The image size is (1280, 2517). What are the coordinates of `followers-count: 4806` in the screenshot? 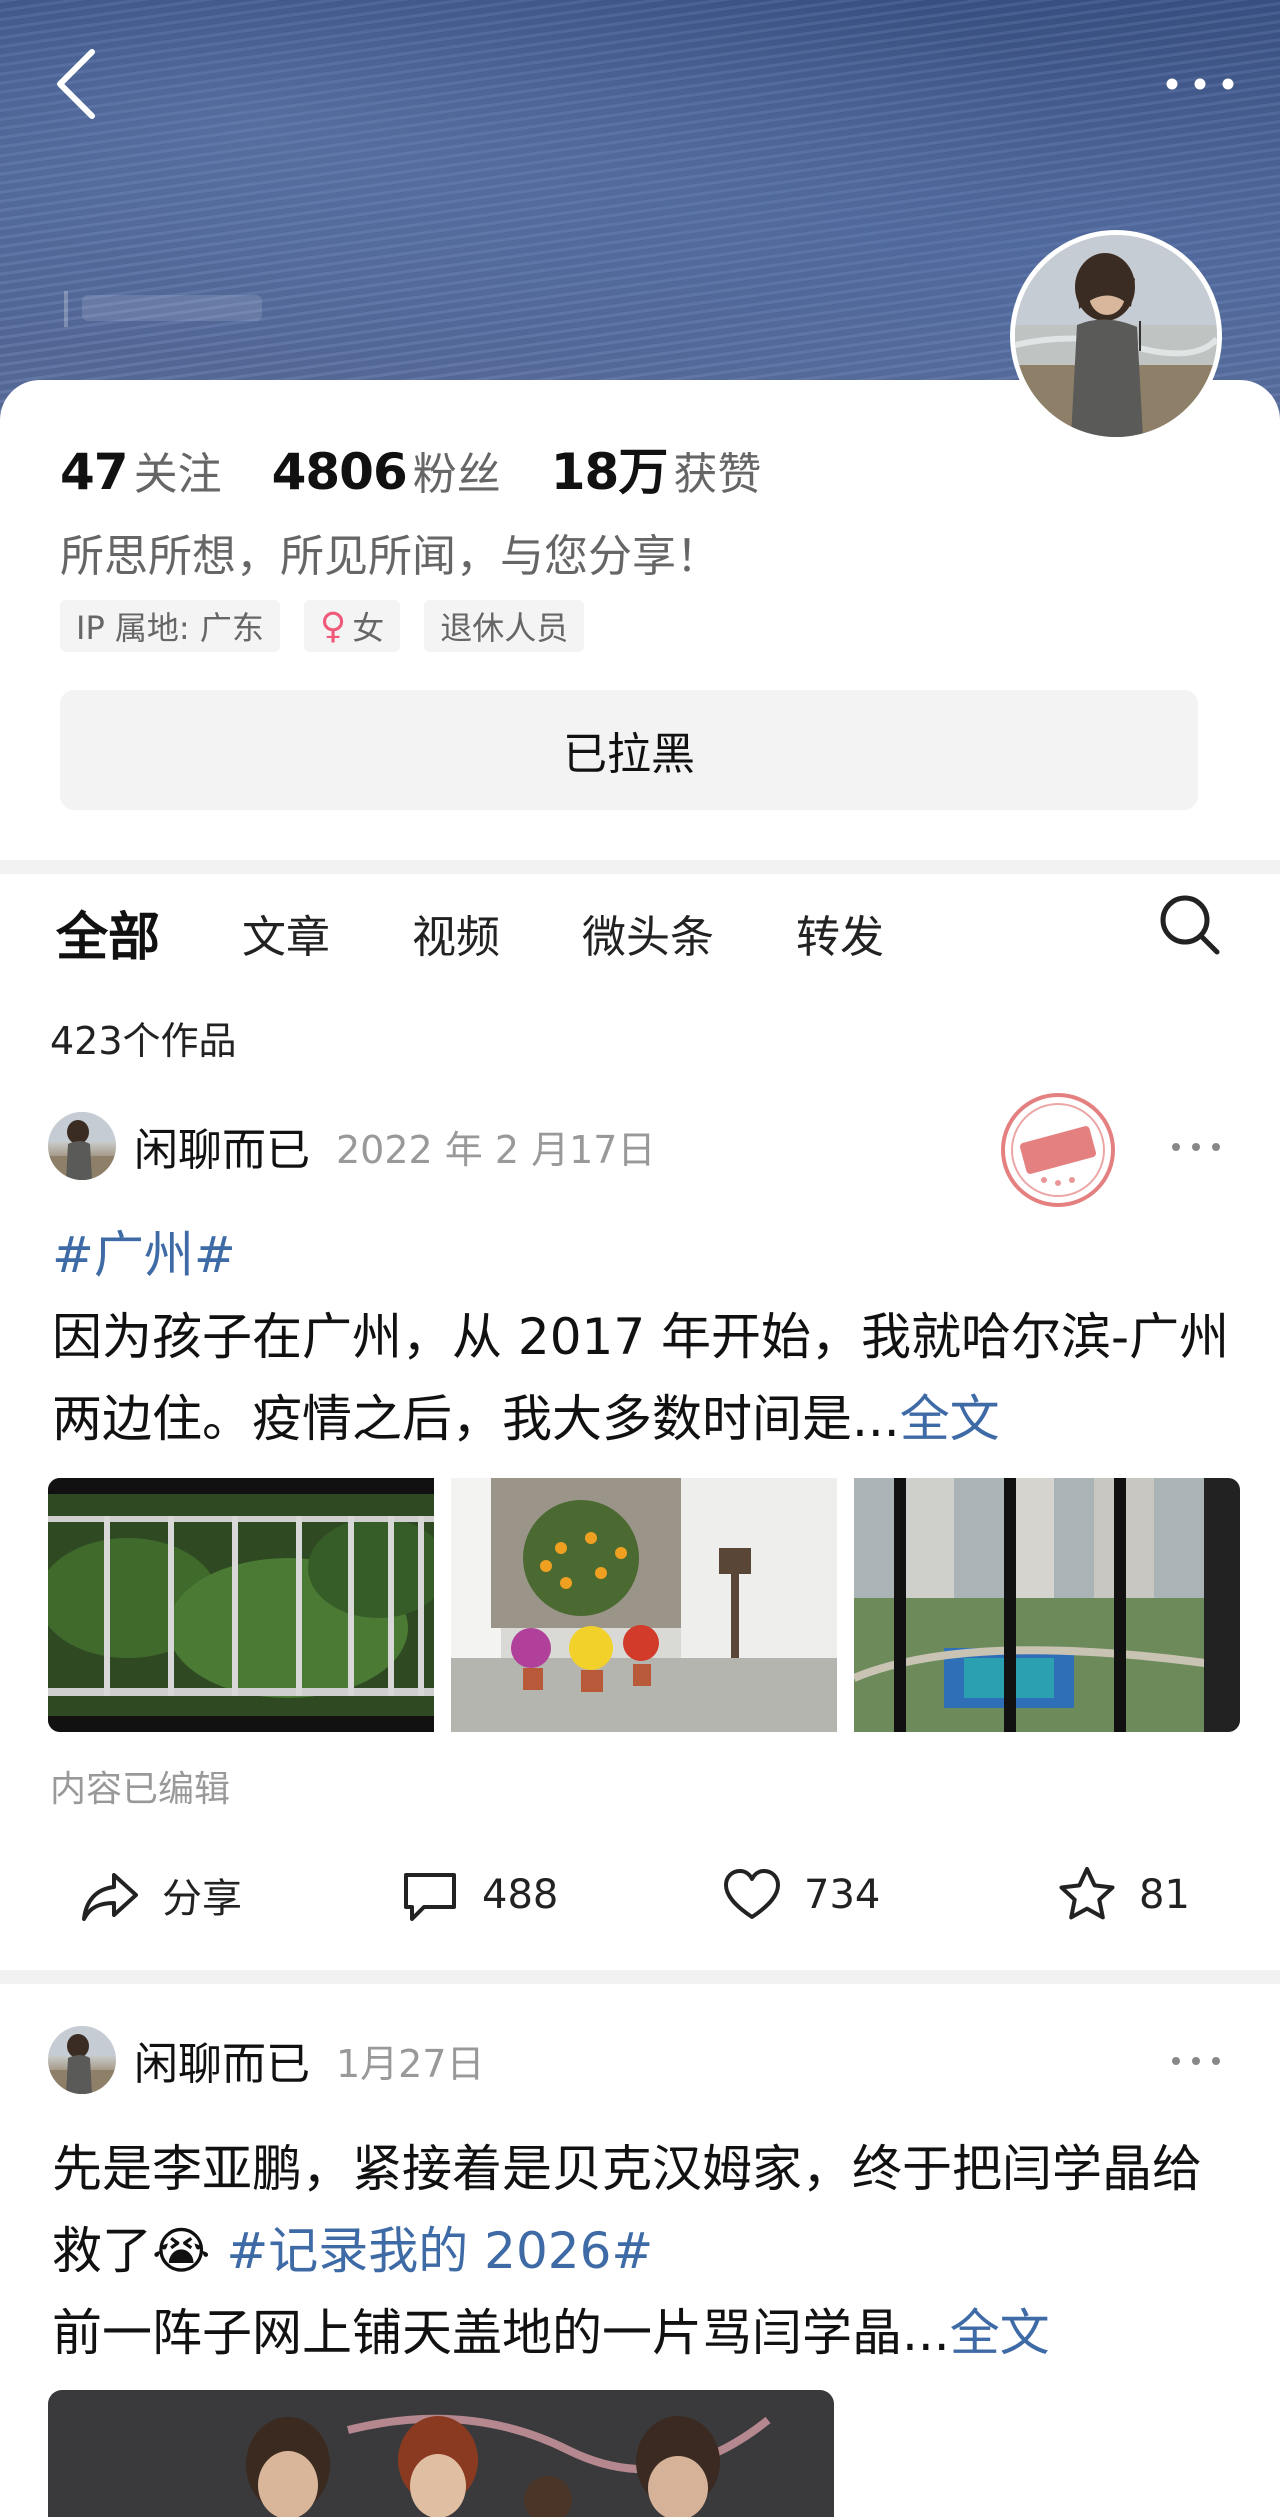 It's located at (339, 472).